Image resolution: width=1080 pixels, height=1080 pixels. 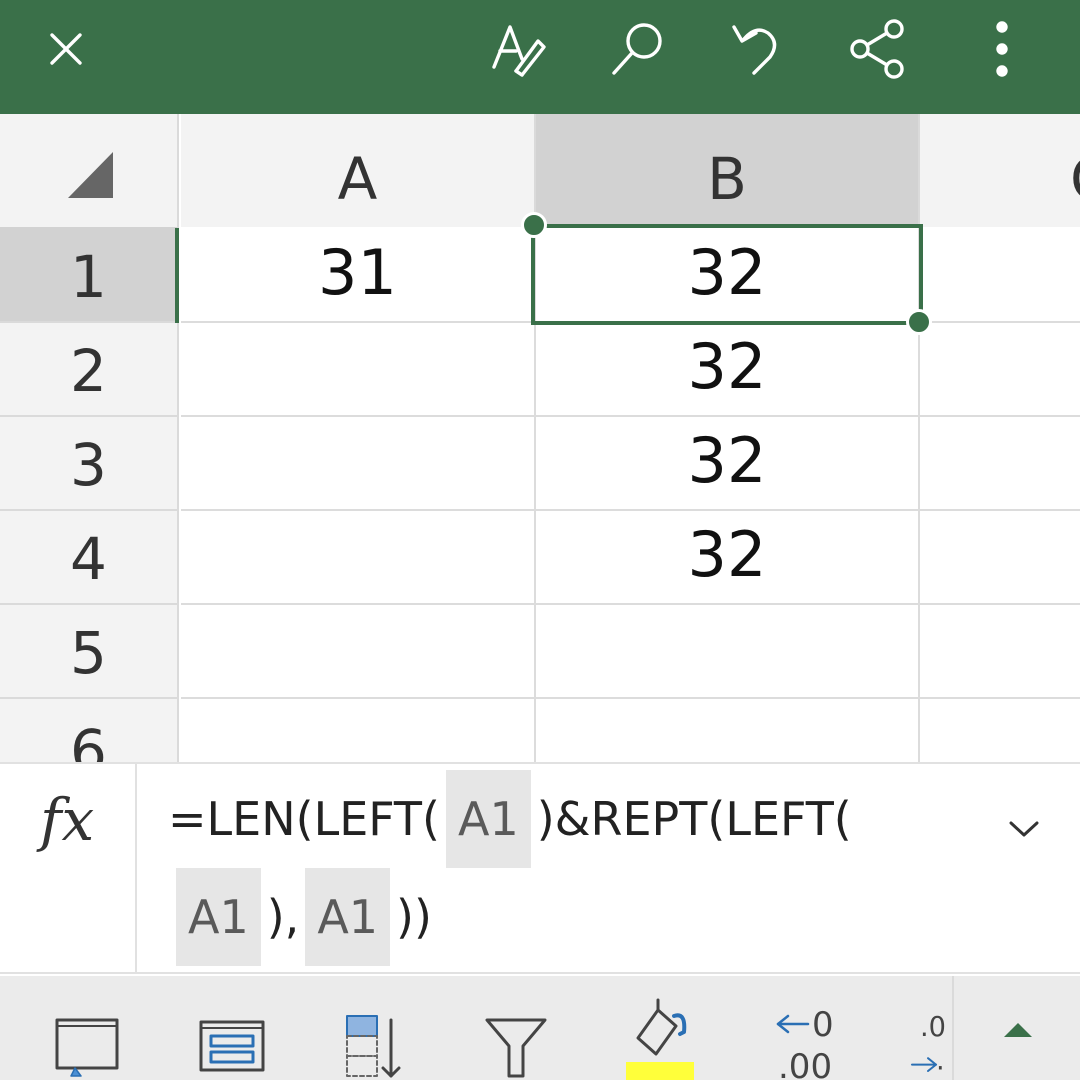 I want to click on search-icon, so click(x=637, y=49).